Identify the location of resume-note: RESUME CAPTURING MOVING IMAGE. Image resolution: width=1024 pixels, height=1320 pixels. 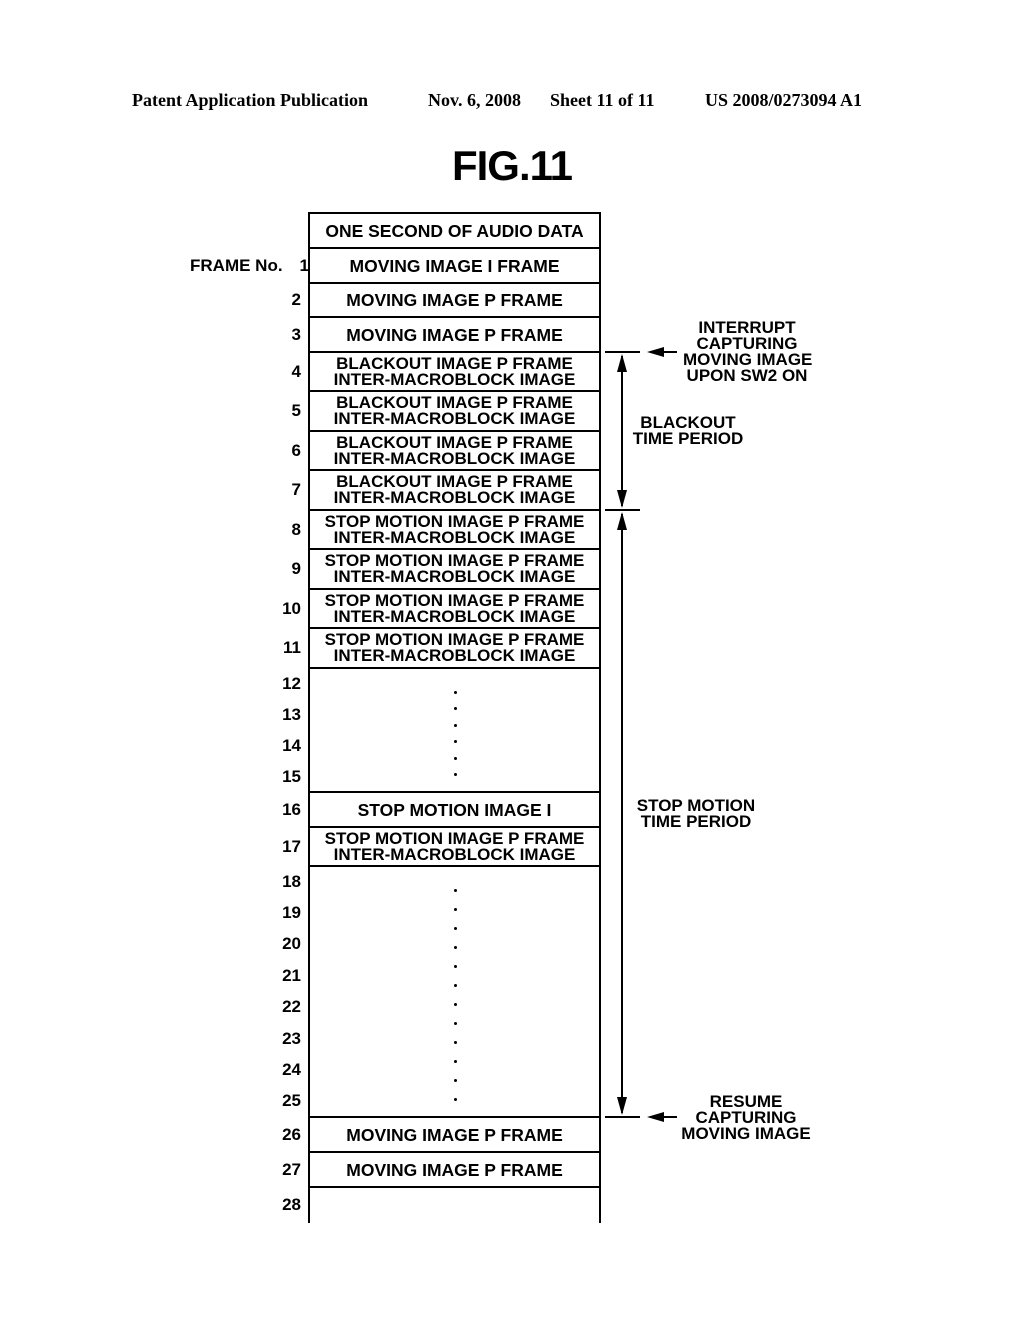
(746, 1118).